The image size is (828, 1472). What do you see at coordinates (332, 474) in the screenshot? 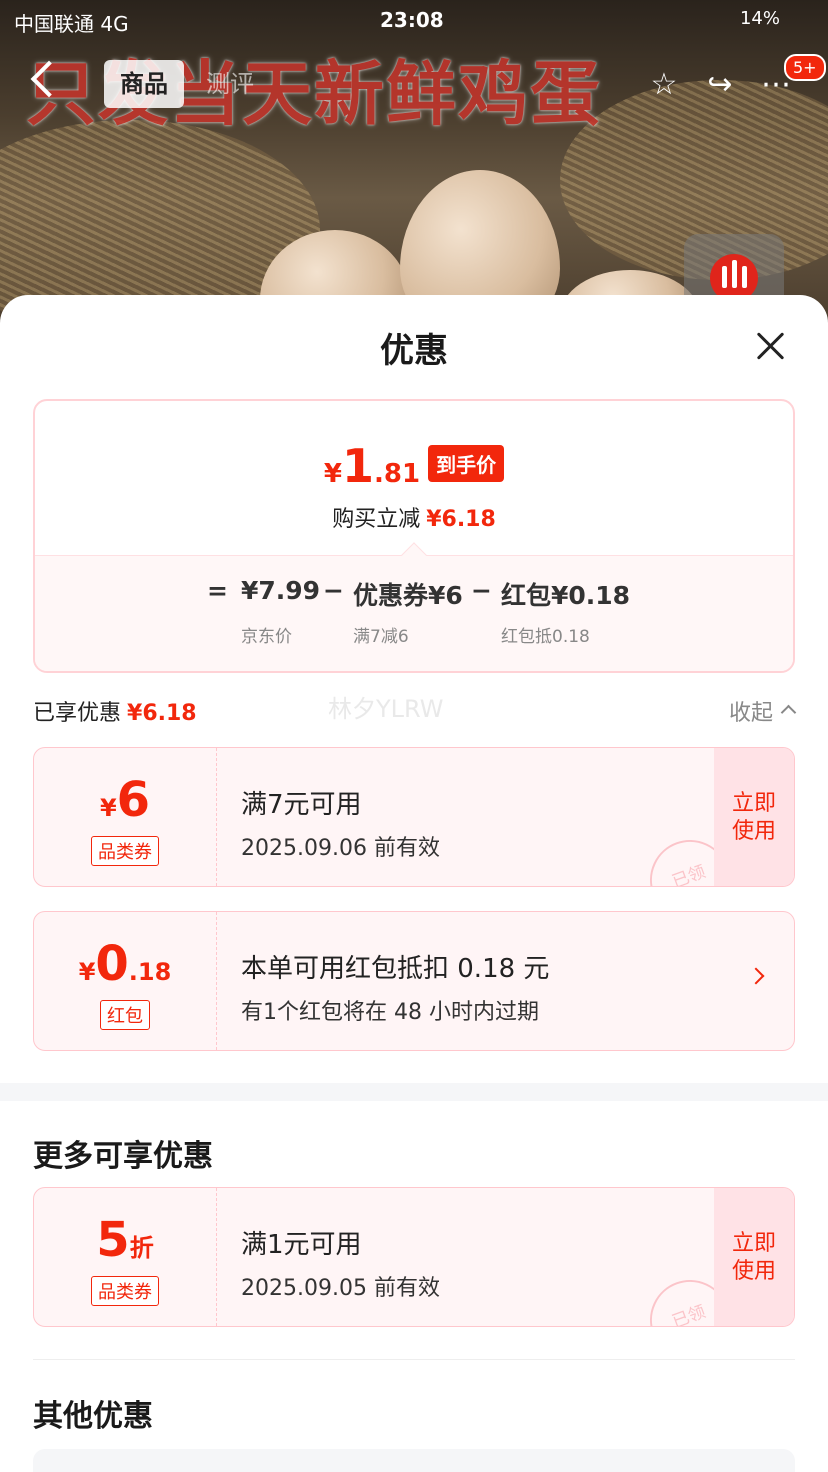
I see `currency-symbol: ¥` at bounding box center [332, 474].